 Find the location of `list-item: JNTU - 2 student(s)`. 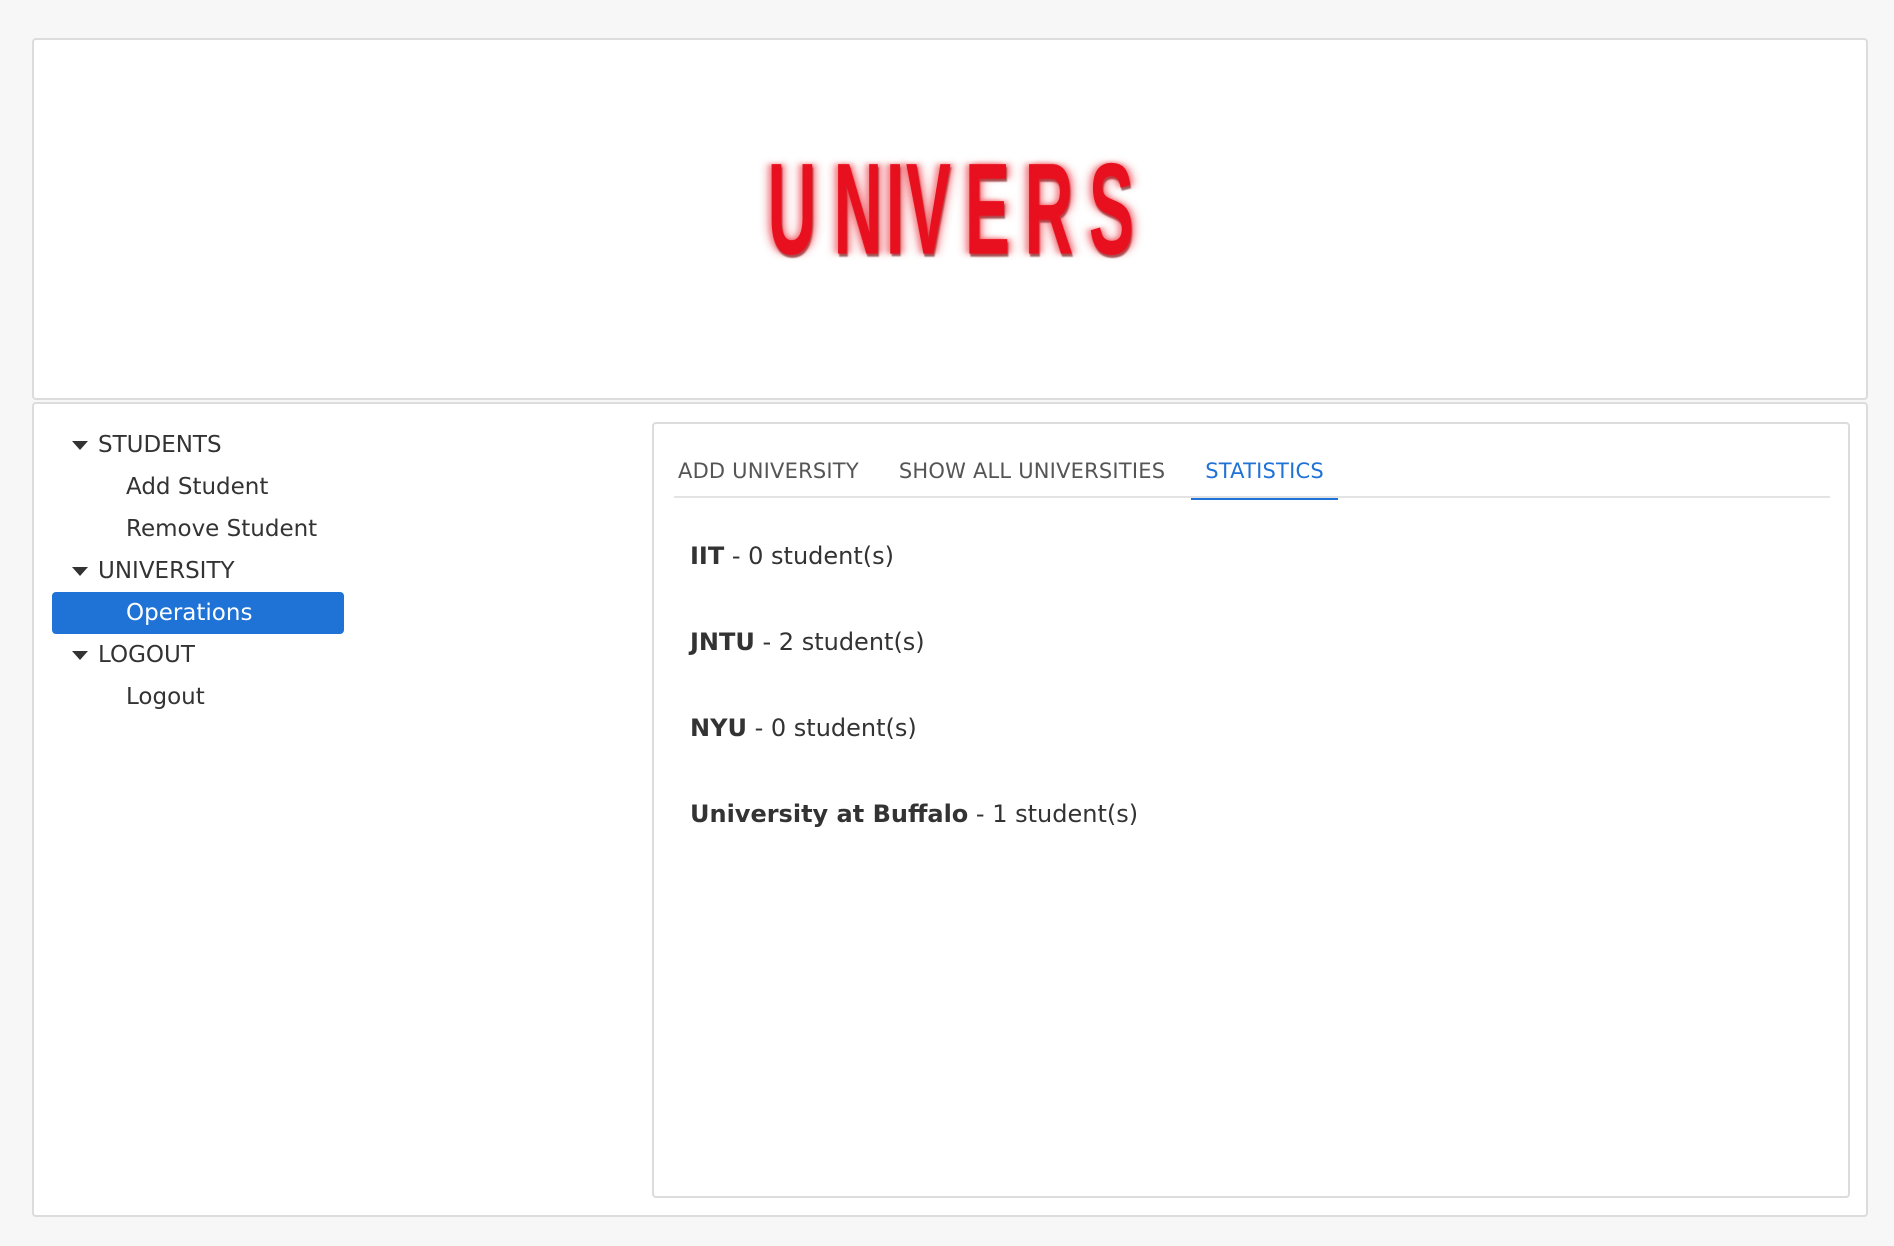

list-item: JNTU - 2 student(s) is located at coordinates (914, 671).